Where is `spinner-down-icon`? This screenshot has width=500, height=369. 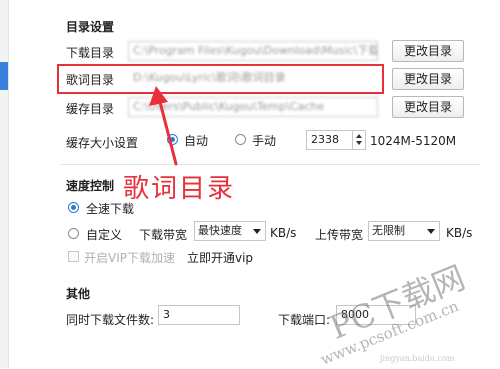
spinner-down-icon is located at coordinates (359, 143).